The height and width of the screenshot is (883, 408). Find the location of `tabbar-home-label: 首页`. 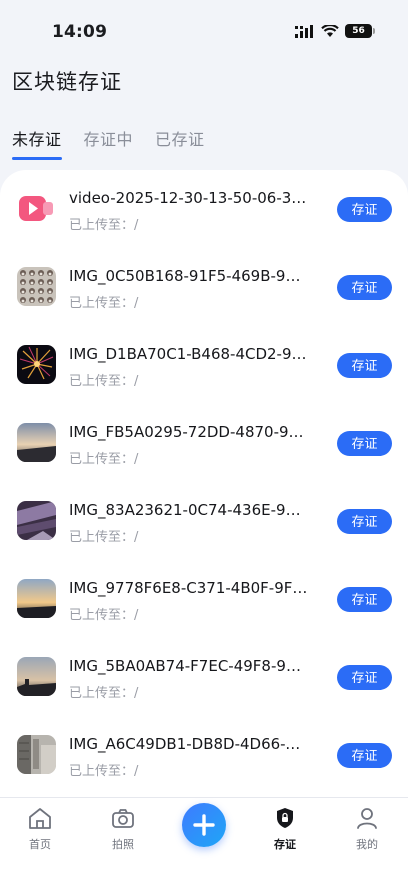

tabbar-home-label: 首页 is located at coordinates (40, 844).